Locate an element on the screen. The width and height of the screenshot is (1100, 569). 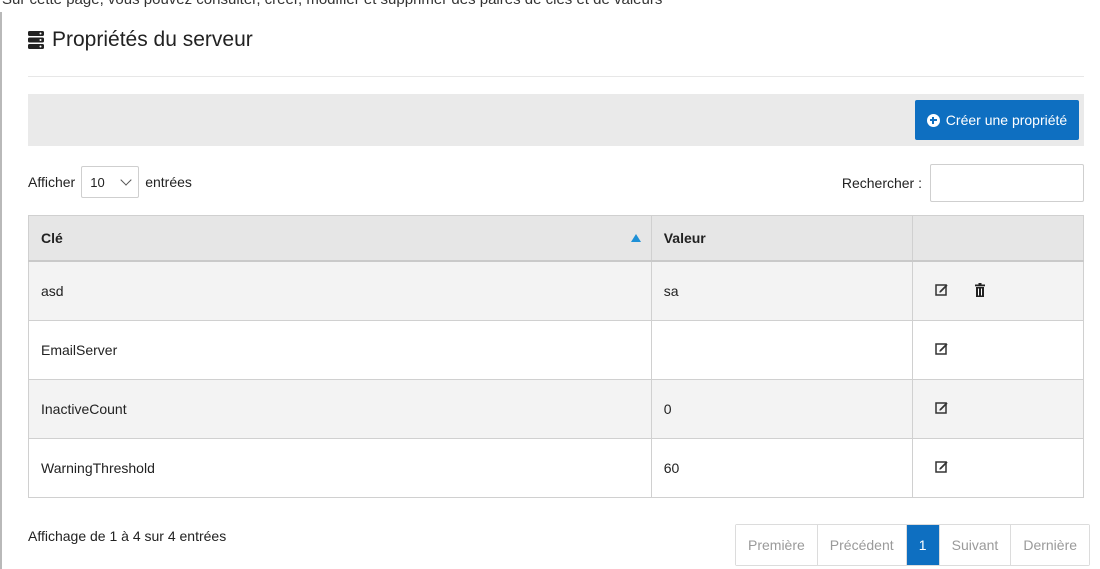
cell-key: asd is located at coordinates (340, 290).